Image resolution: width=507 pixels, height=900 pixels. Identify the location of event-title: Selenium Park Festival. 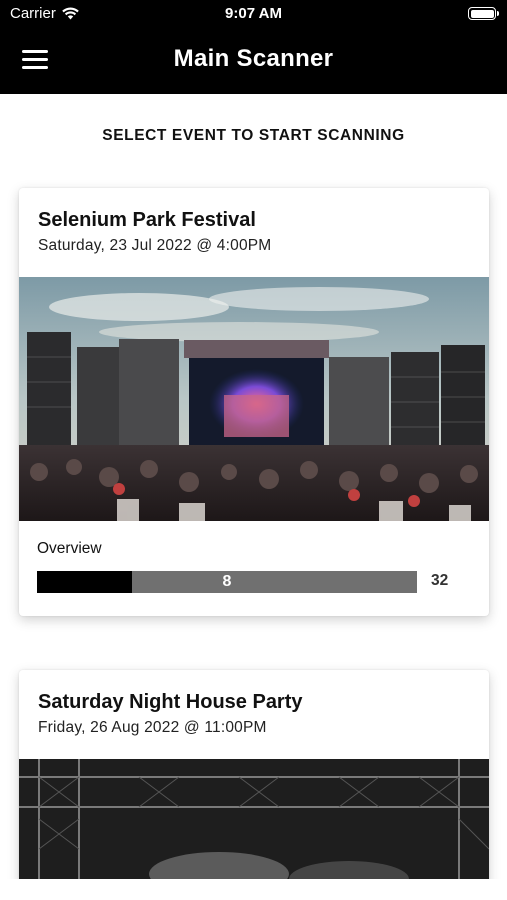
(147, 220).